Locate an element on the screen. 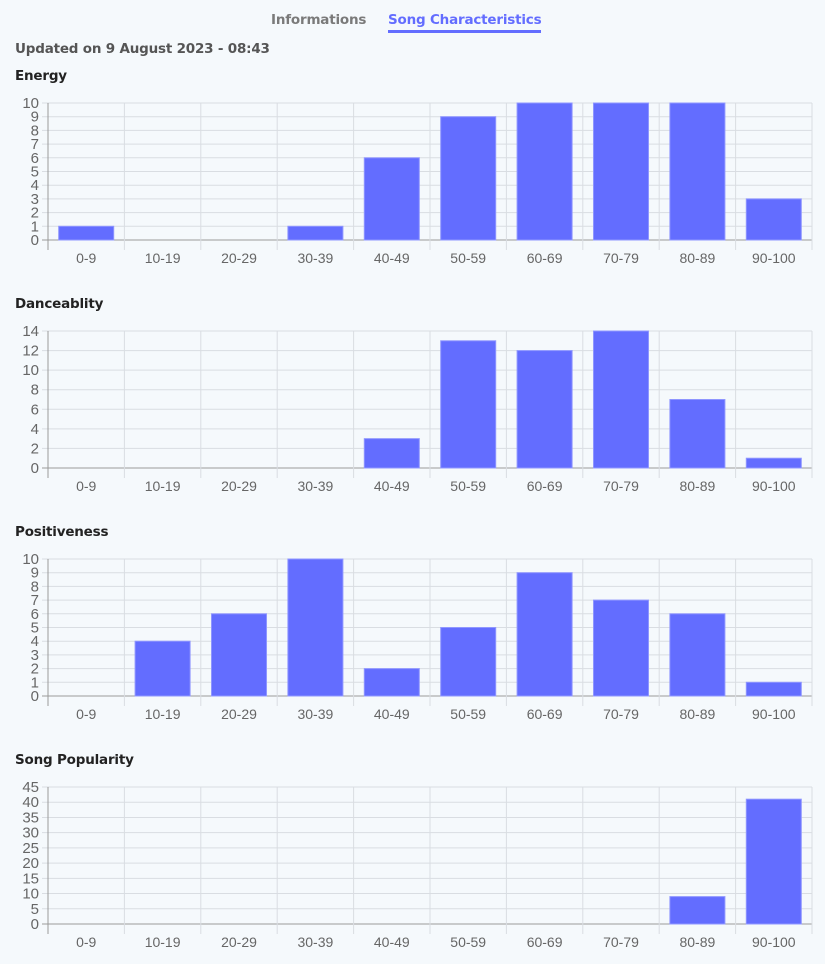  y-tick-label: 30 is located at coordinates (30, 833).